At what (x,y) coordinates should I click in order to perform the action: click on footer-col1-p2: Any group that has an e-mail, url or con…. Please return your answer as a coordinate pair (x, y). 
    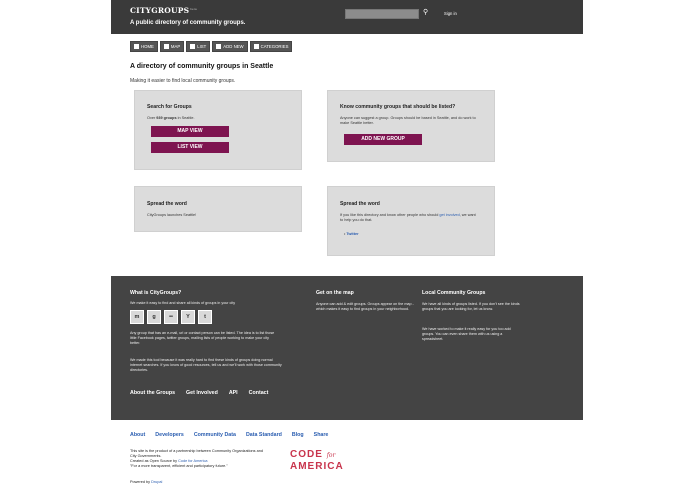
    Looking at the image, I should click on (202, 338).